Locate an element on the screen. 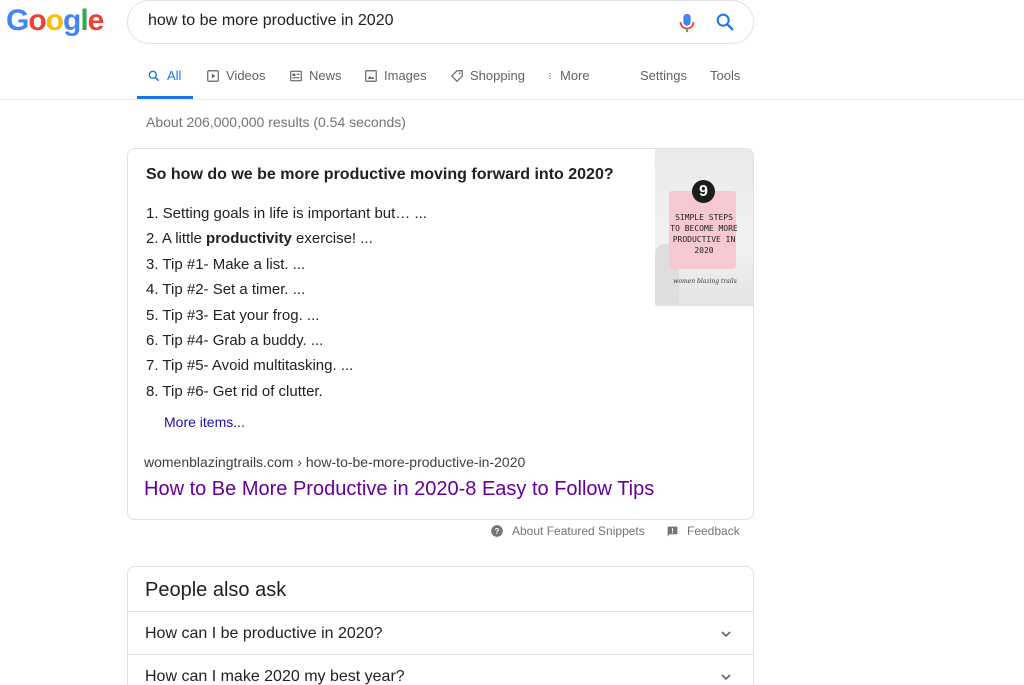  thumbnail-number: 9 is located at coordinates (703, 191).